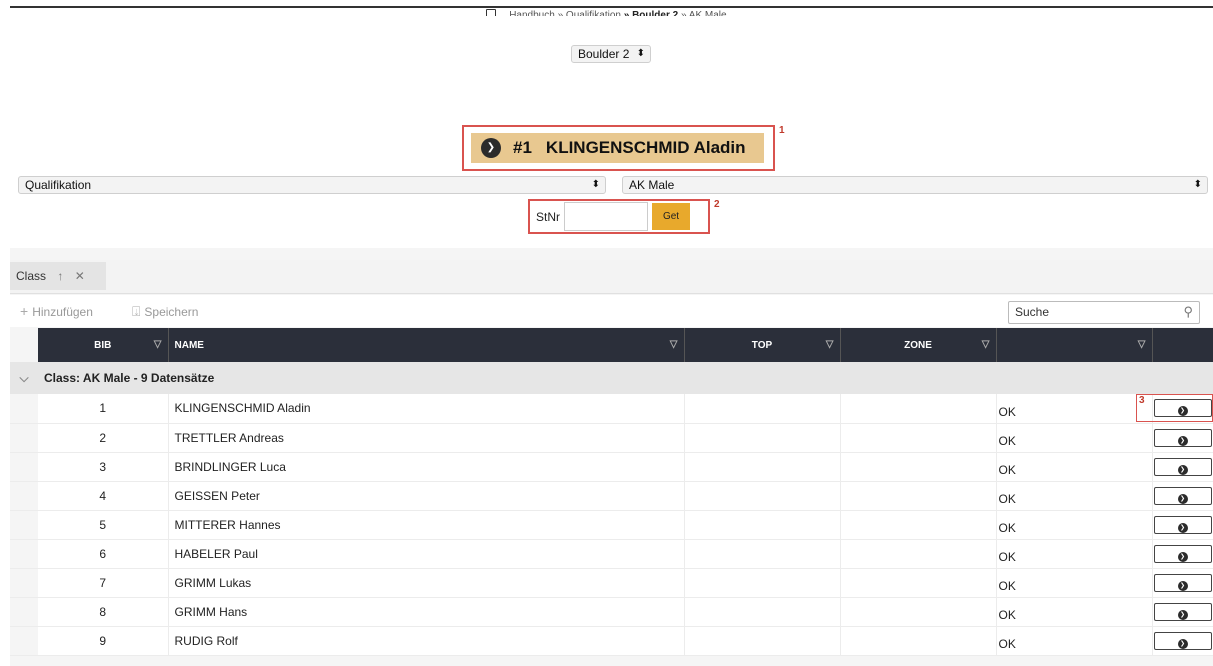 The width and height of the screenshot is (1213, 666). I want to click on table-row: 7 GRIMM Lukas OK ❯, so click(611, 583).